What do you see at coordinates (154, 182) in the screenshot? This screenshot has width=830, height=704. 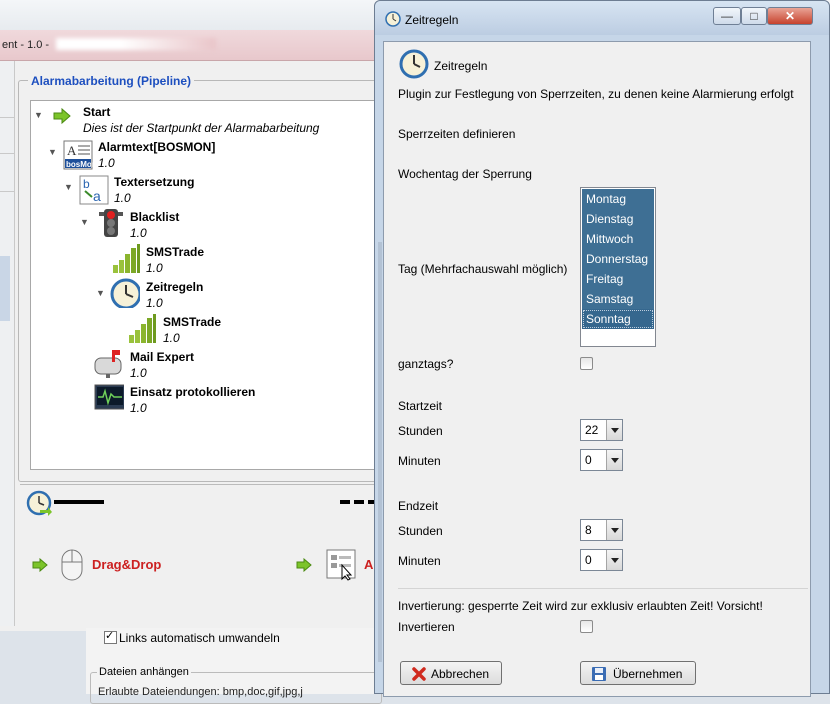 I see `tree-node-name: Textersetzung` at bounding box center [154, 182].